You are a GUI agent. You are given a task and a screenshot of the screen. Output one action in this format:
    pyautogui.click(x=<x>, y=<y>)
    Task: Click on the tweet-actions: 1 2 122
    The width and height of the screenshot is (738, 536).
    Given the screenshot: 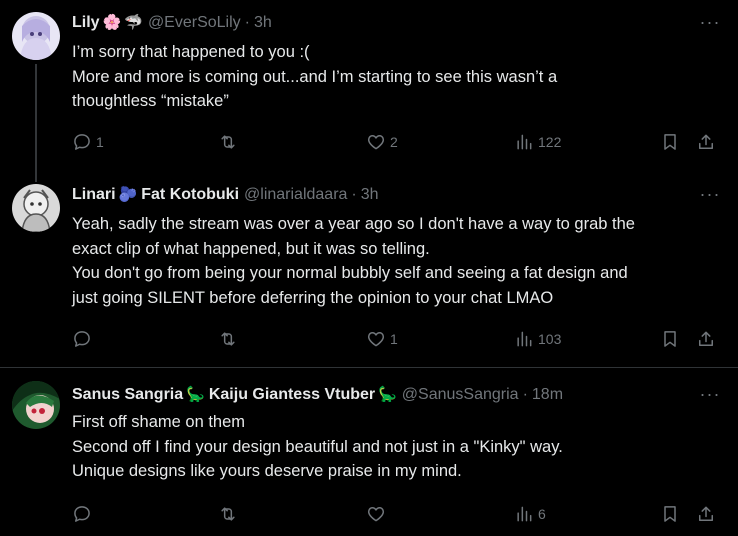 What is the action you would take?
    pyautogui.click(x=398, y=142)
    